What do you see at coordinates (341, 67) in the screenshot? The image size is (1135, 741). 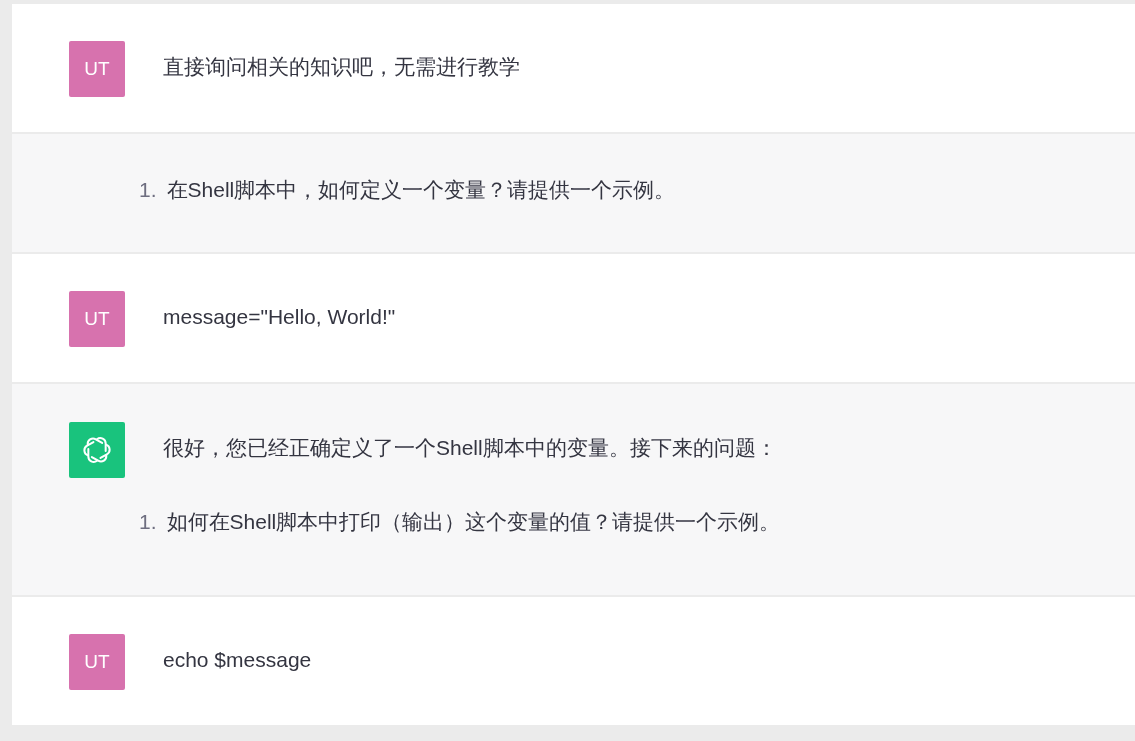 I see `message-text: 直接询问相关的知识吧，无需进行教学` at bounding box center [341, 67].